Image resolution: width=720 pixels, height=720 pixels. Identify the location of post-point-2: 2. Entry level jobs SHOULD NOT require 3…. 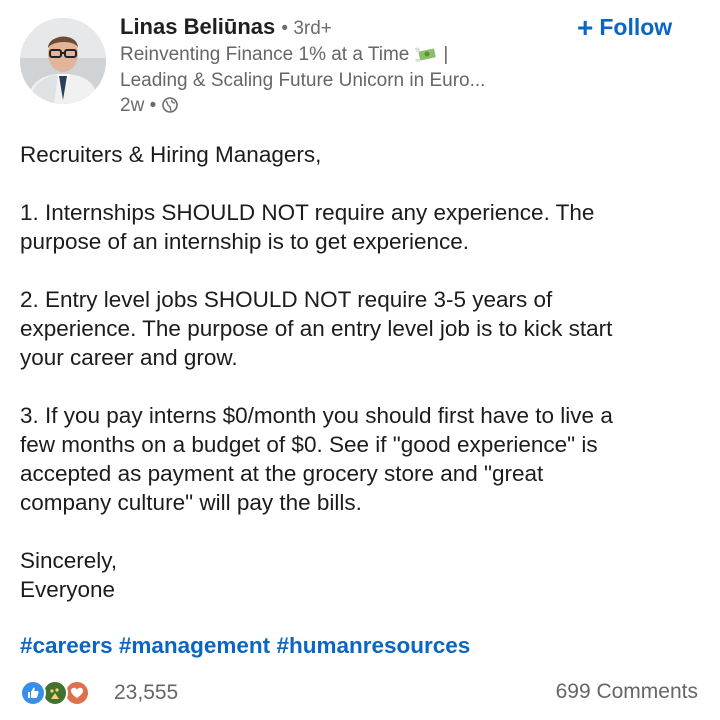
(316, 328).